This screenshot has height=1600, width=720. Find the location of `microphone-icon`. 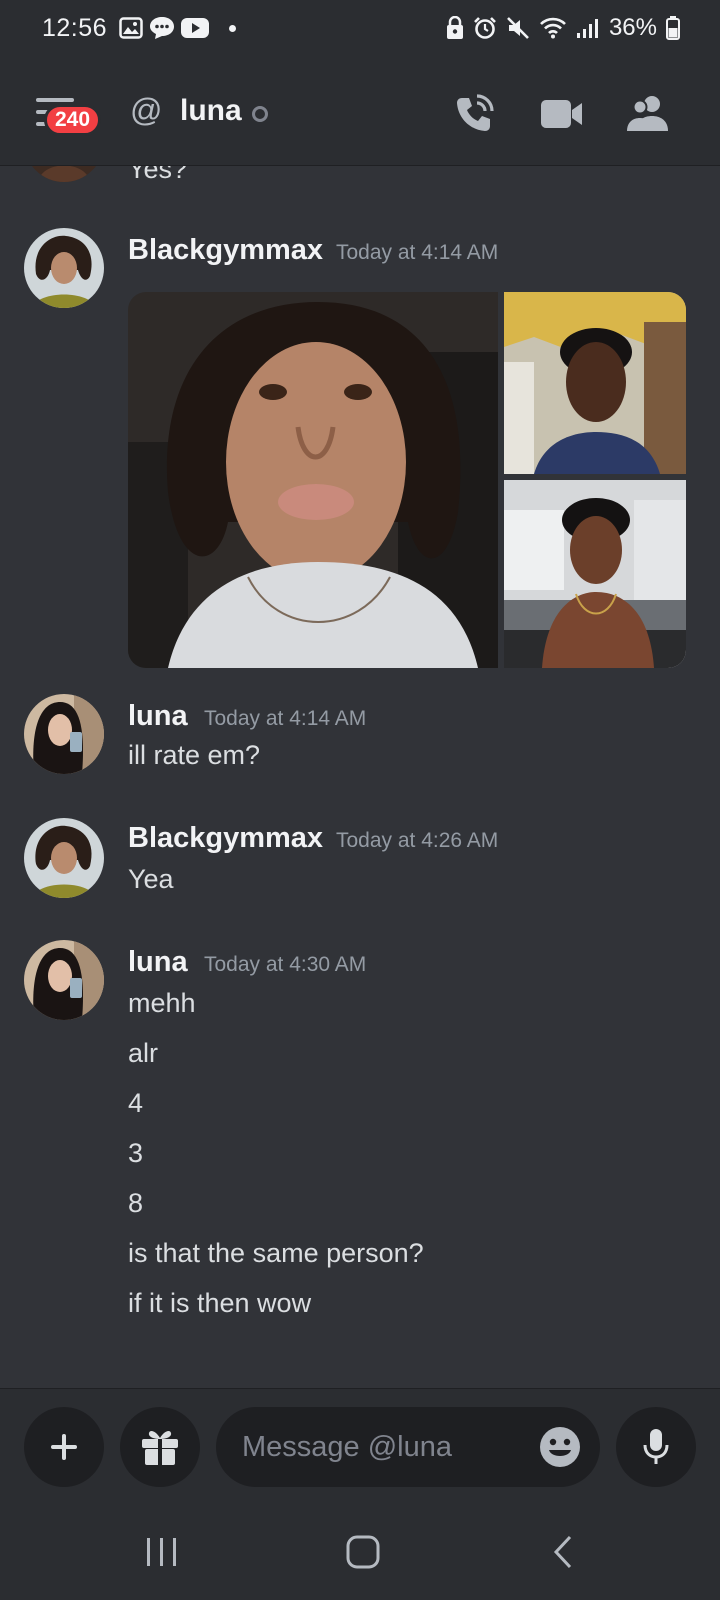

microphone-icon is located at coordinates (656, 1446).